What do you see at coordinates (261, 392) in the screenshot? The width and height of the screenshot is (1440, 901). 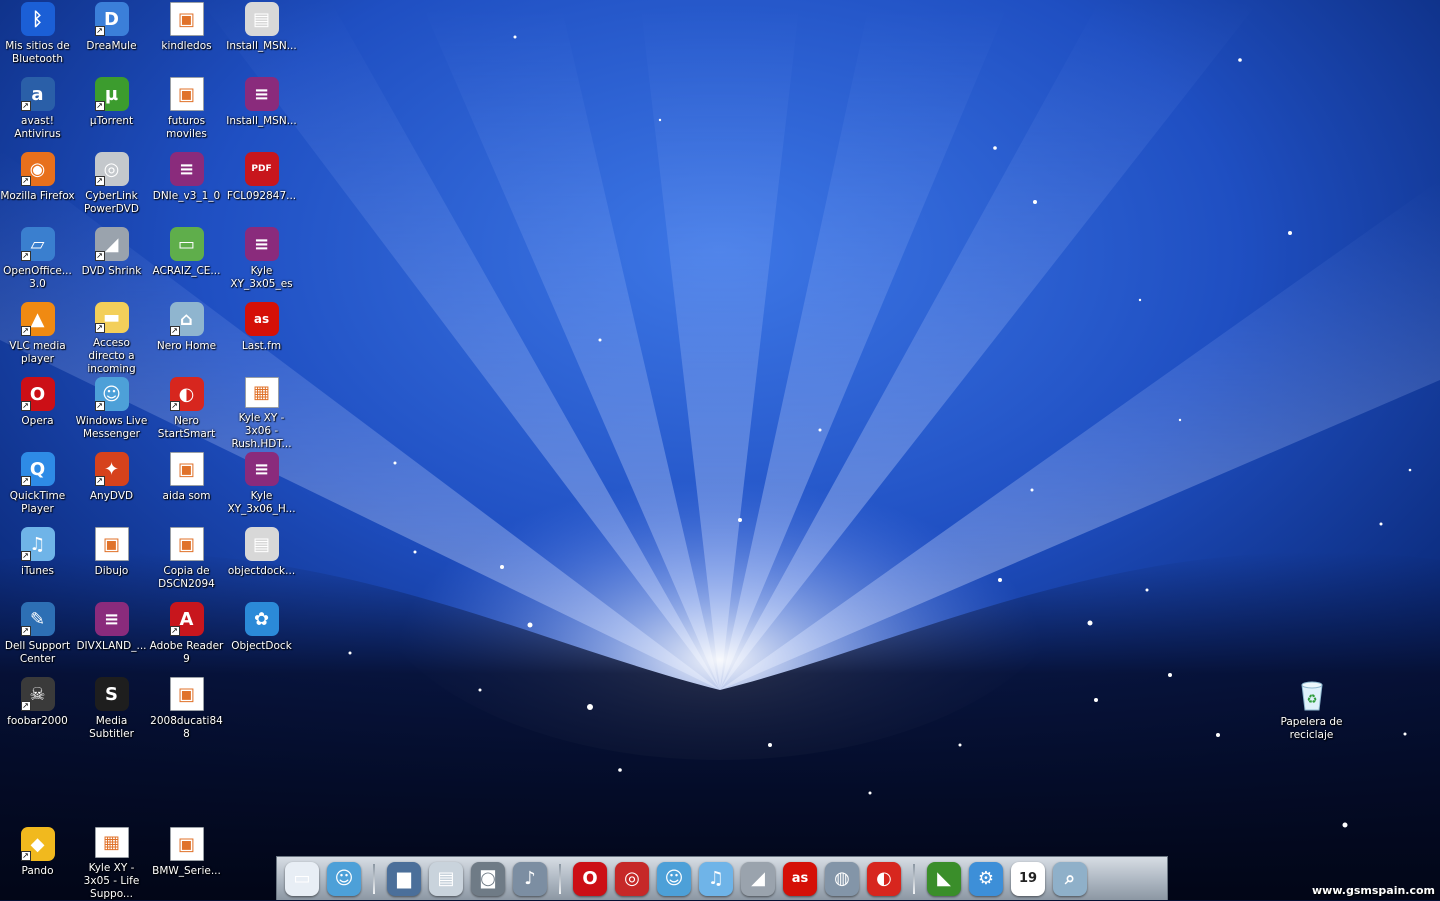 I see `icon-glyph: ▦` at bounding box center [261, 392].